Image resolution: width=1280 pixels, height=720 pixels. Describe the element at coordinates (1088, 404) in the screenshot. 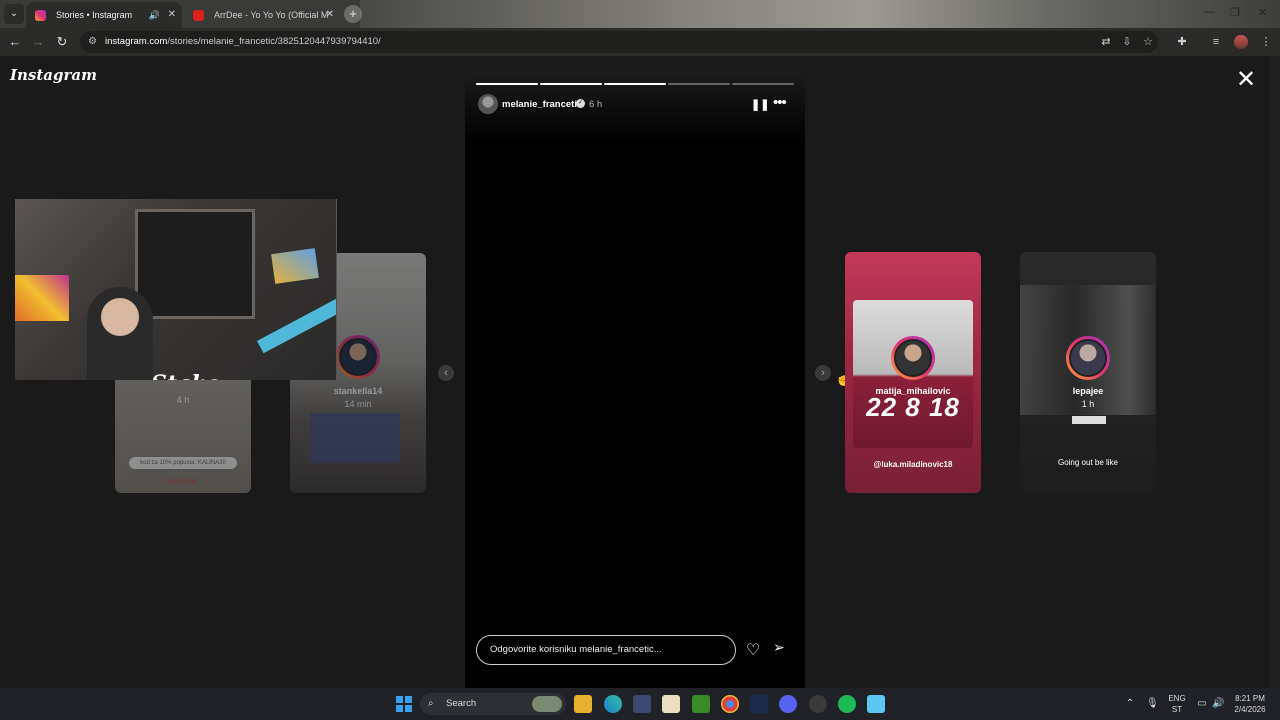

I see `story-time: 1 h` at that location.